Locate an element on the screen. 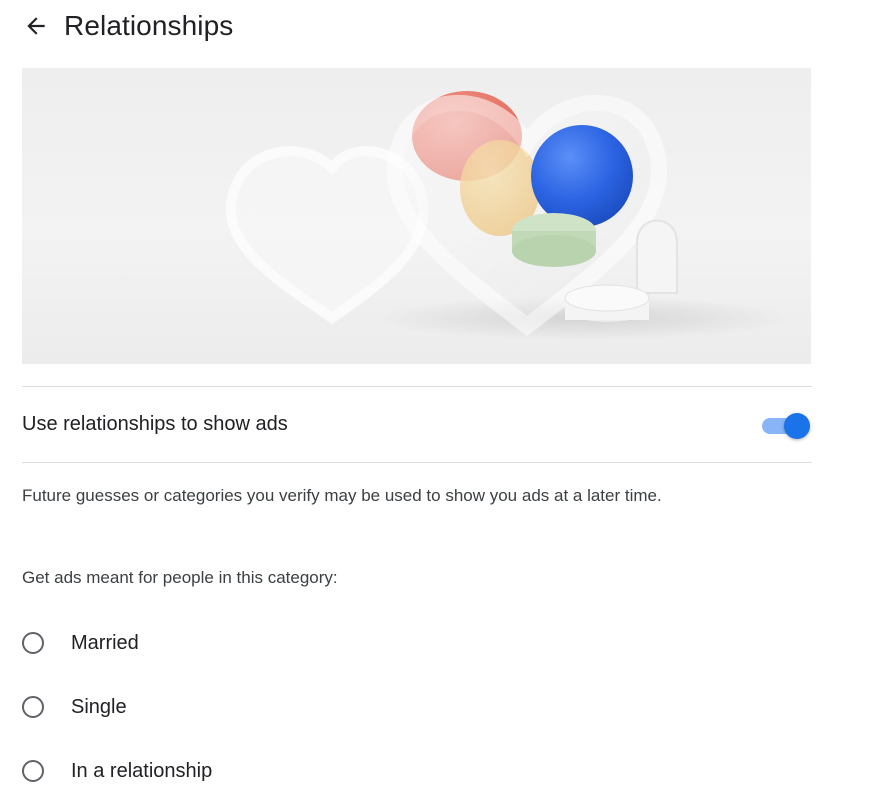 The image size is (892, 804). switch-thumb is located at coordinates (797, 425).